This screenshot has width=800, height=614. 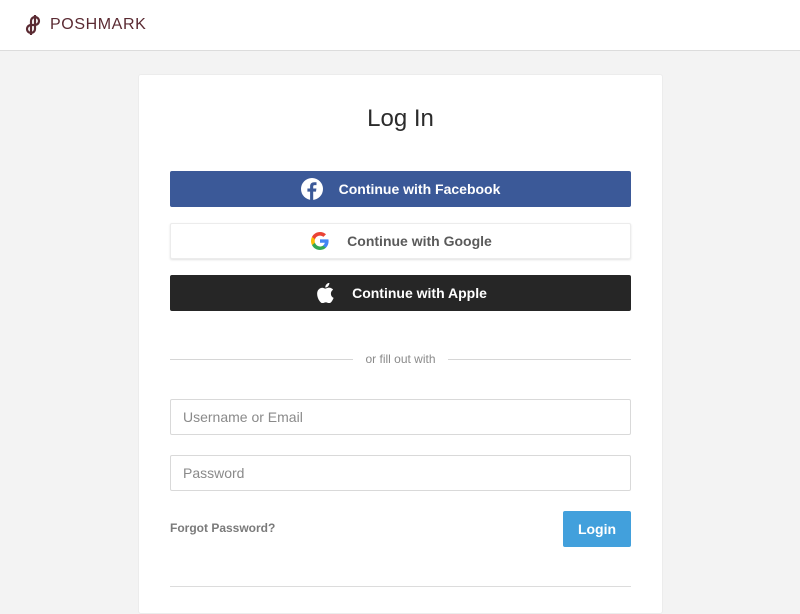 What do you see at coordinates (311, 189) in the screenshot?
I see `facebook-icon` at bounding box center [311, 189].